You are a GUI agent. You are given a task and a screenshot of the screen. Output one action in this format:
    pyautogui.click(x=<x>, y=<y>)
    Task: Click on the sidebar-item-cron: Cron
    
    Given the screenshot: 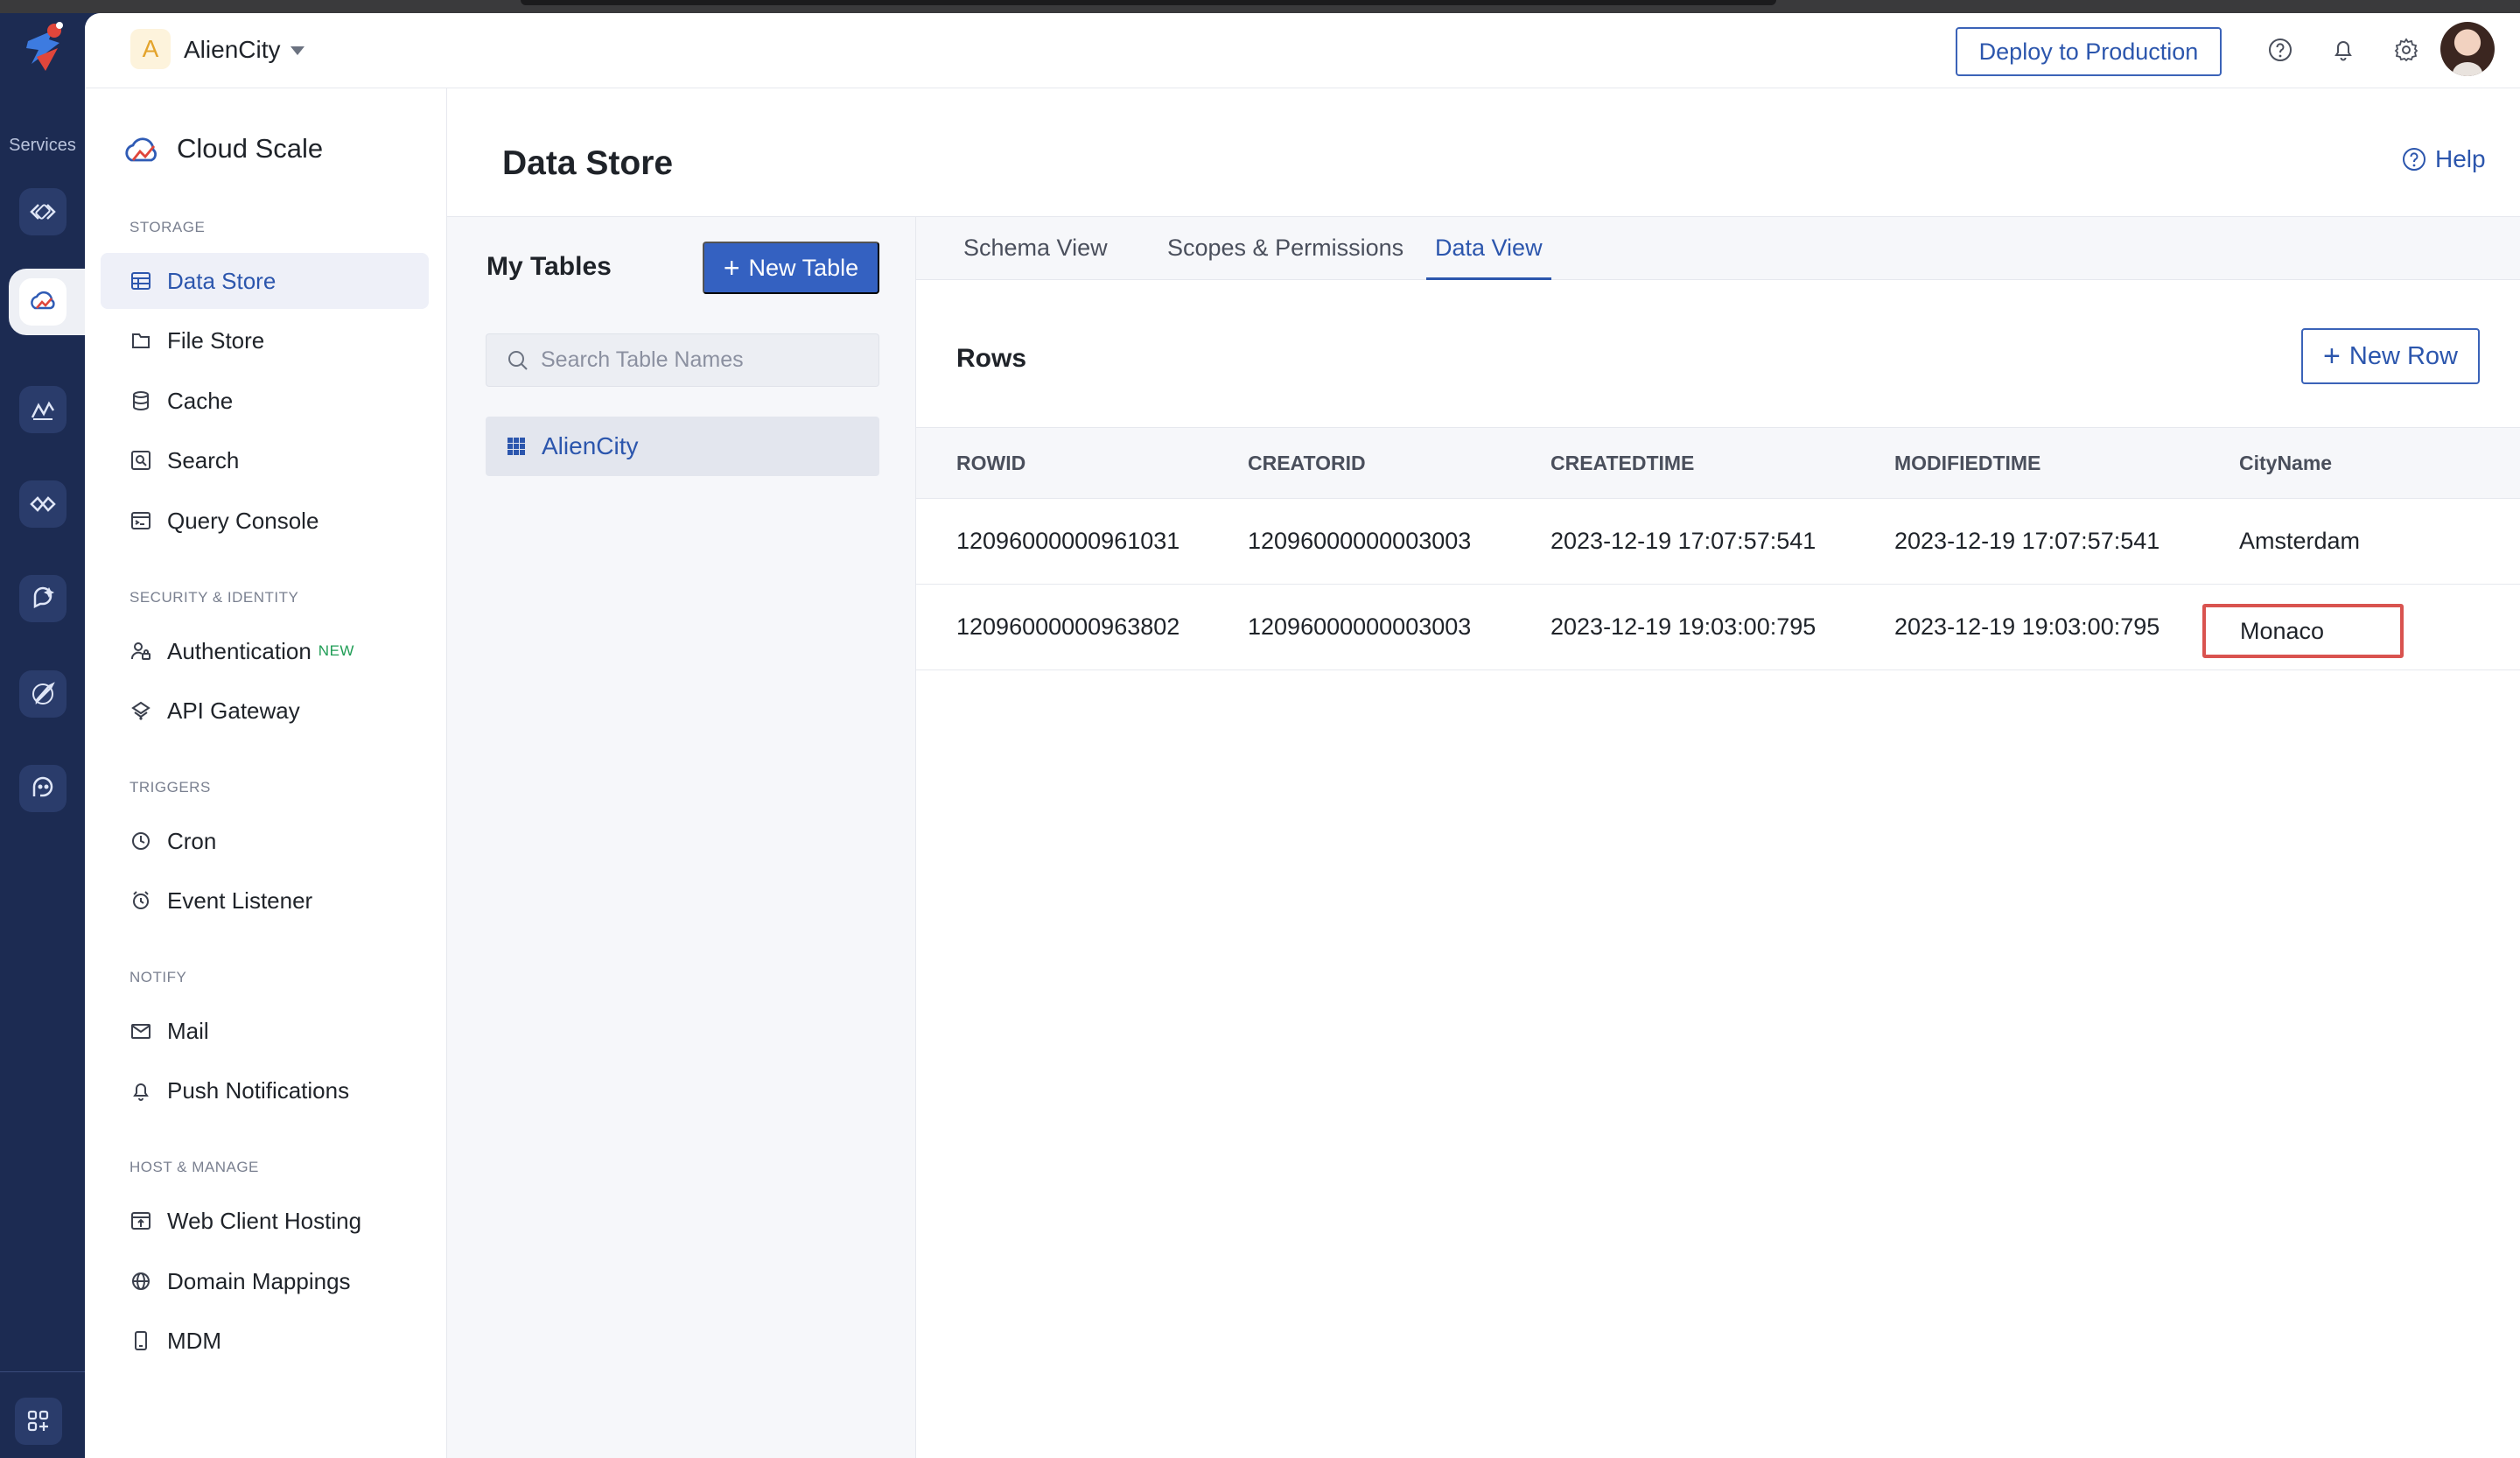 What is the action you would take?
    pyautogui.click(x=265, y=841)
    